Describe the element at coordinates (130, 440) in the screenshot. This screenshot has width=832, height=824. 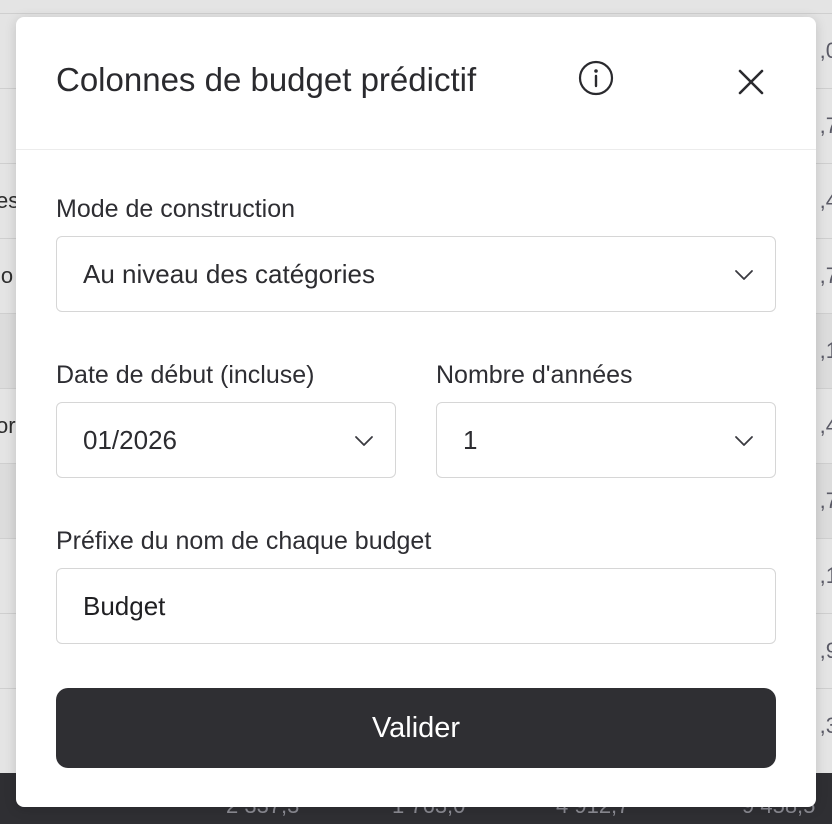
I see `start-date-value: 01/2026` at that location.